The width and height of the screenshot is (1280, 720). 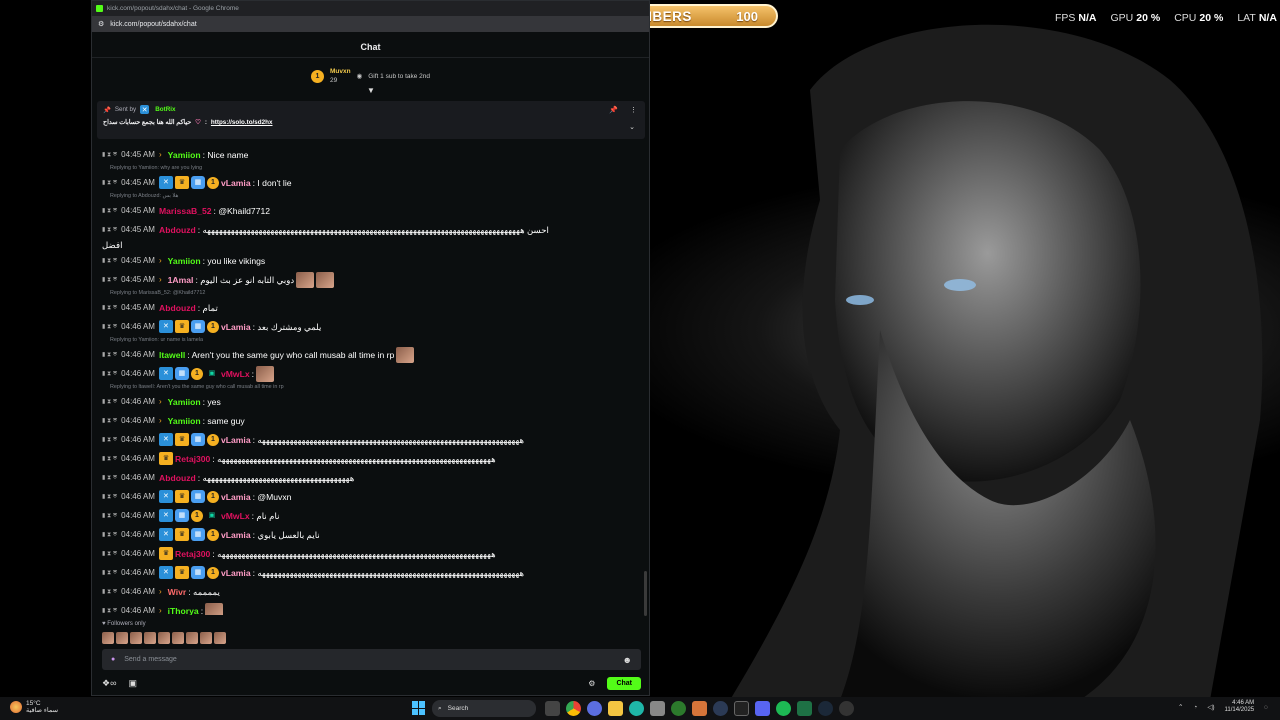 I want to click on points-icon: ❖∞, so click(x=109, y=683).